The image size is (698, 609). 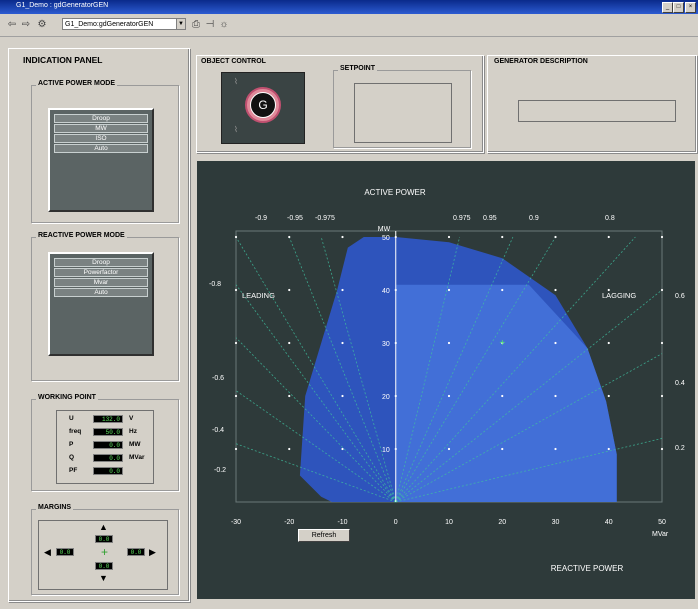 I want to click on generator-icon: G, so click(x=263, y=105).